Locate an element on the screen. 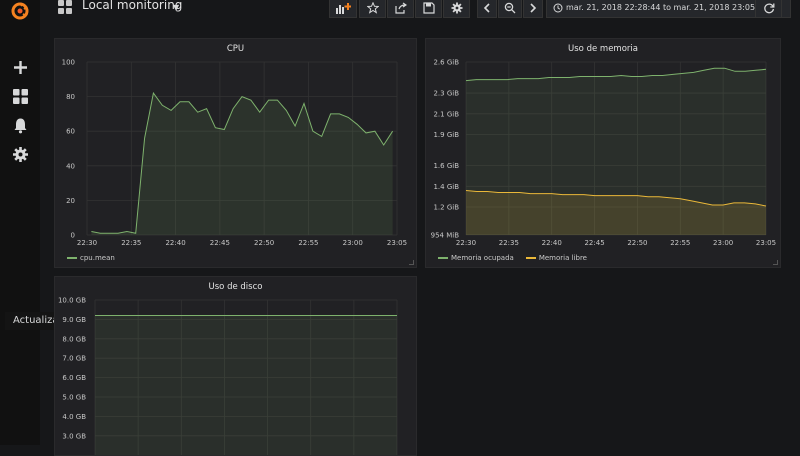  refresh-icon is located at coordinates (768, 7).